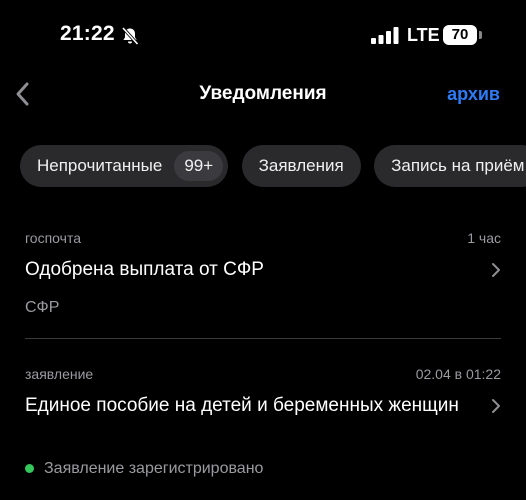 The width and height of the screenshot is (526, 500). I want to click on battery-nub, so click(480, 35).